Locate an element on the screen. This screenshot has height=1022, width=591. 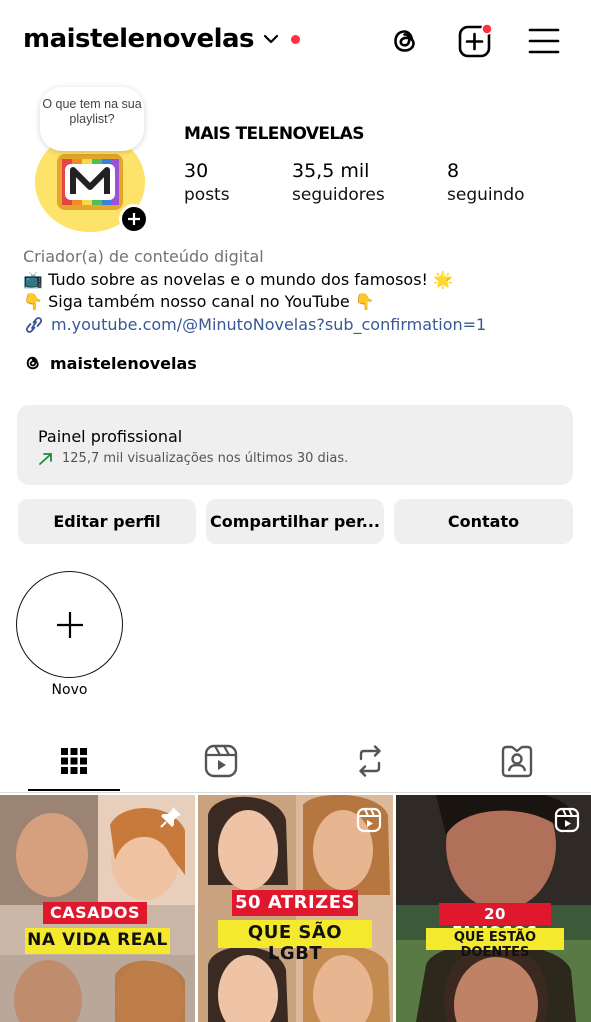
new-highlight-label: Novo is located at coordinates (69, 690).